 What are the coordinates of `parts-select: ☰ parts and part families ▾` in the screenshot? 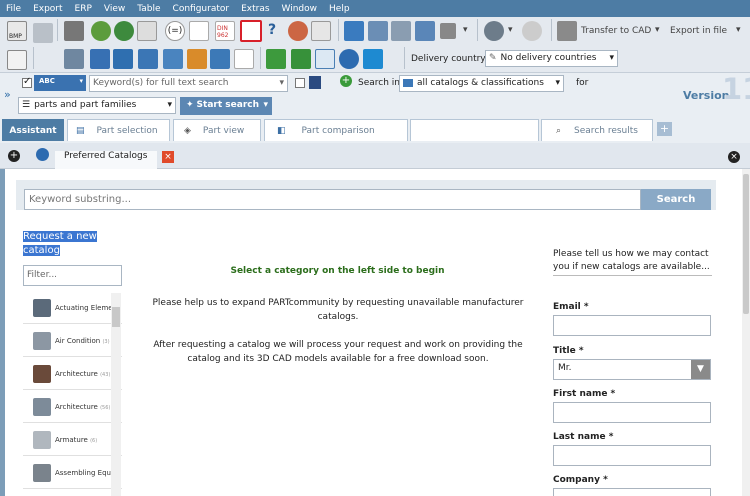 It's located at (97, 105).